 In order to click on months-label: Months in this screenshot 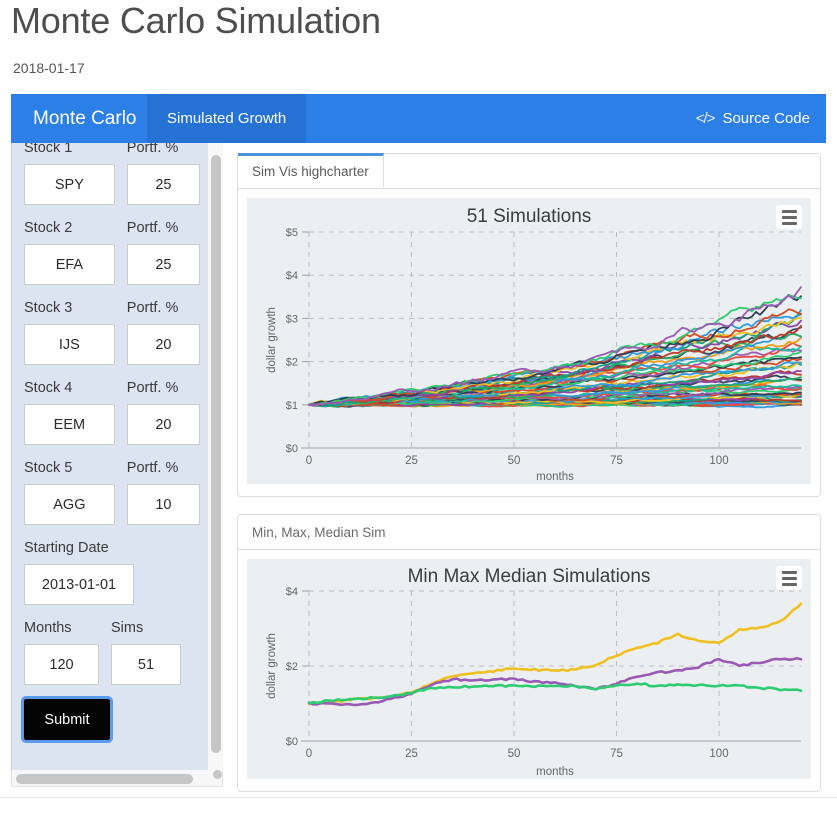, I will do `click(48, 628)`.